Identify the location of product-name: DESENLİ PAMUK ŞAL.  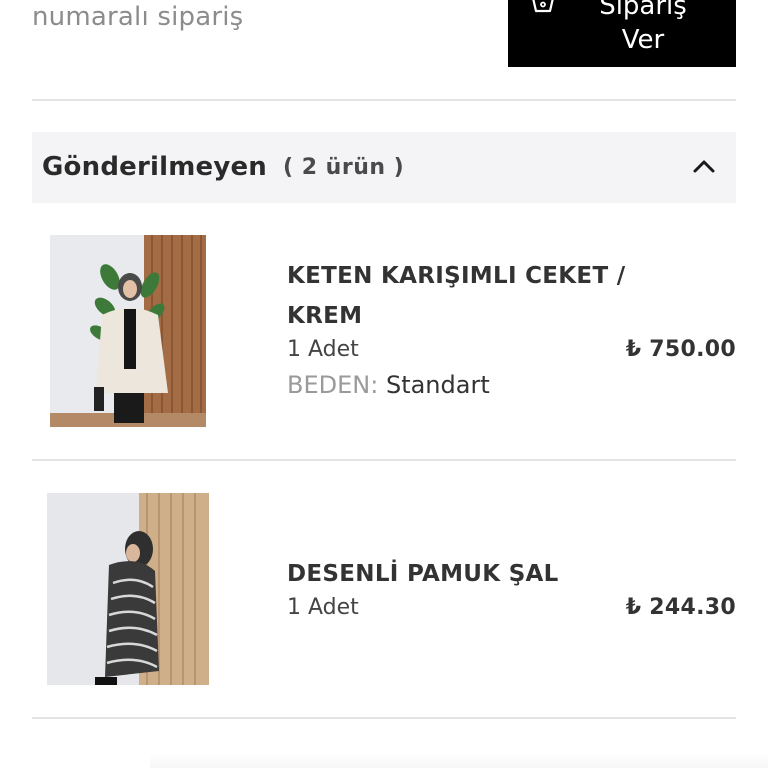
(467, 574).